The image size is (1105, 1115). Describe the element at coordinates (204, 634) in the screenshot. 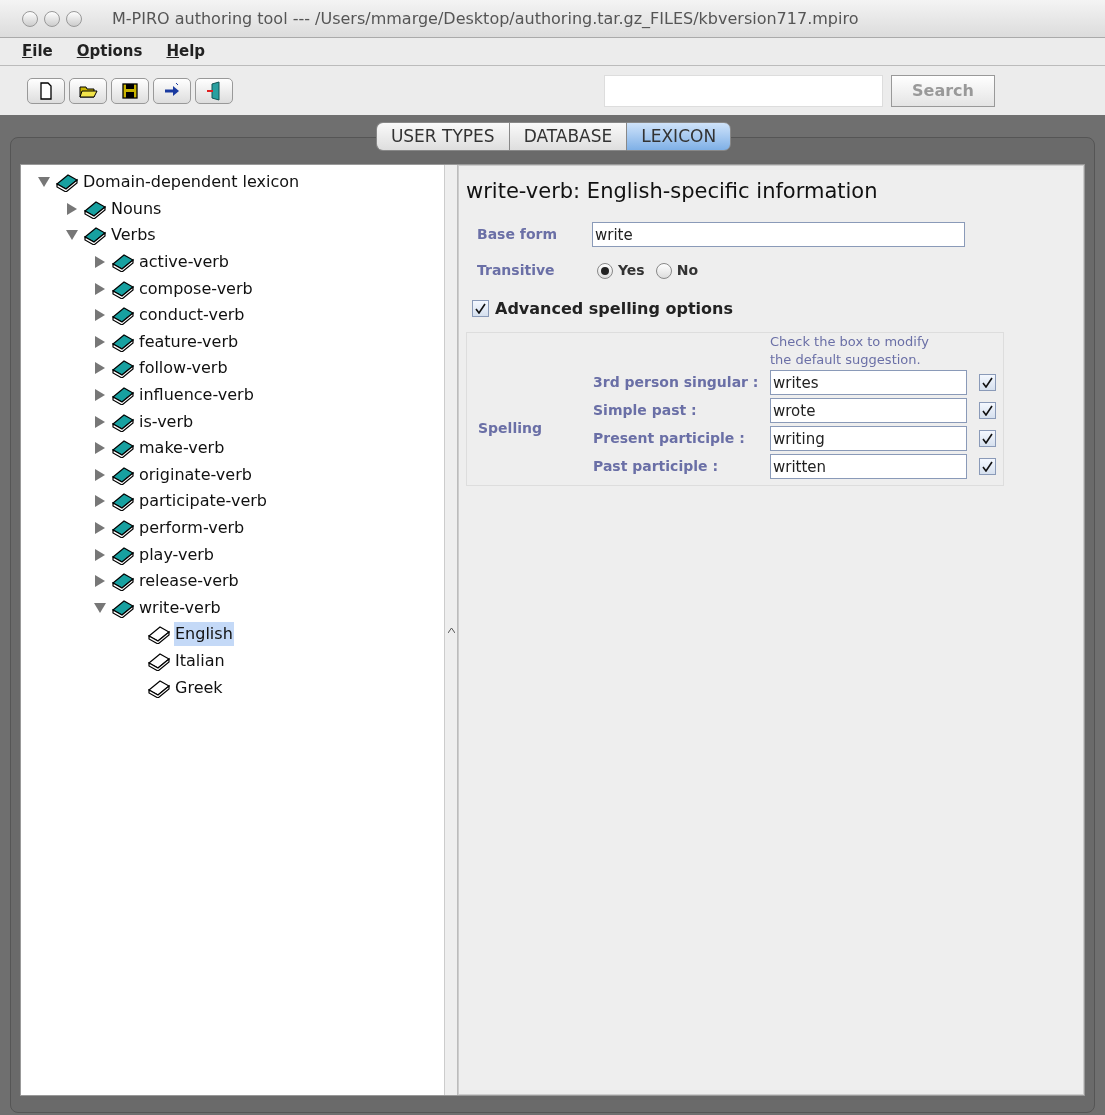

I see `tree-item: English` at that location.